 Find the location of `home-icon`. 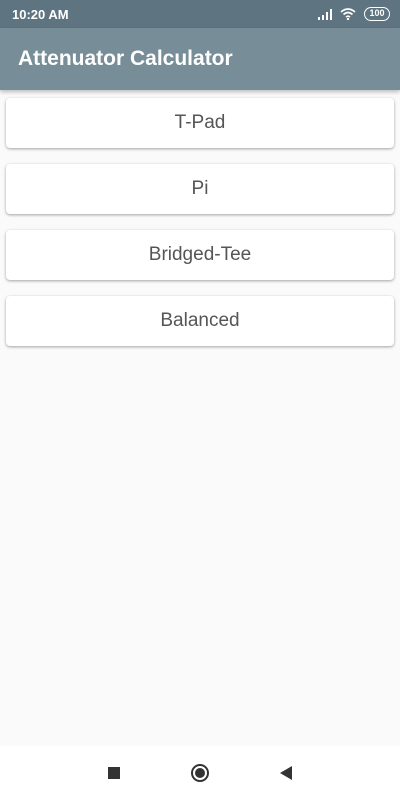

home-icon is located at coordinates (200, 773).